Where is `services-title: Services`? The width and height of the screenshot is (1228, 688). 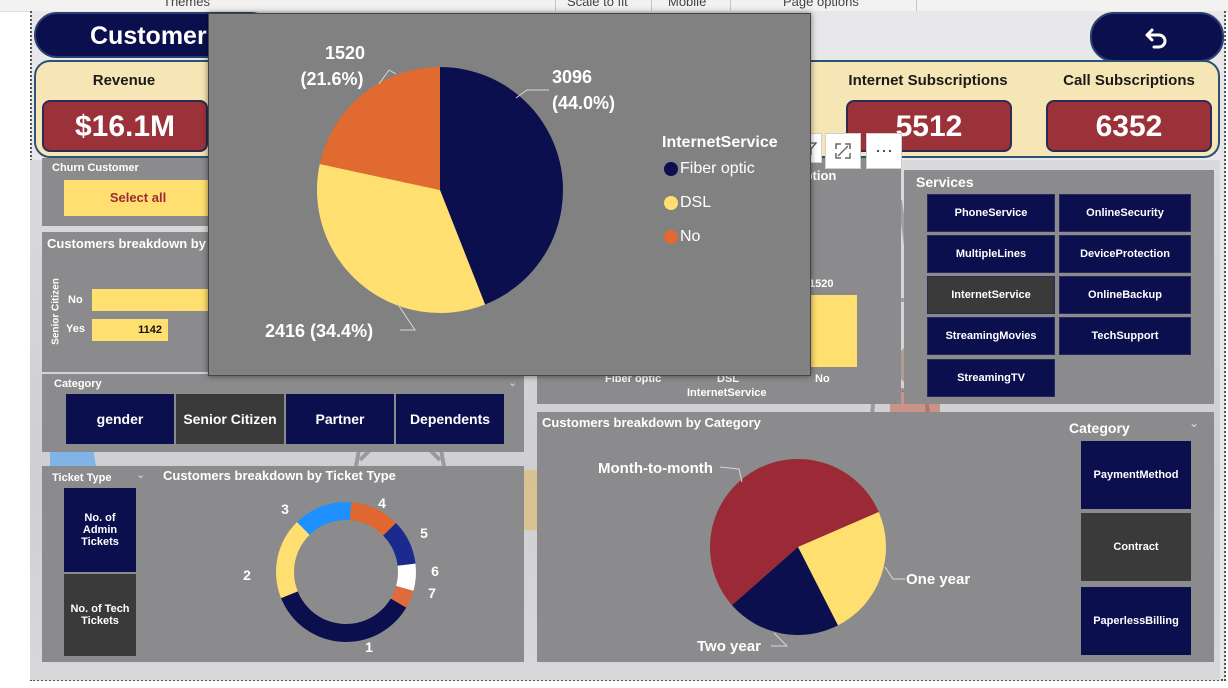
services-title: Services is located at coordinates (945, 182).